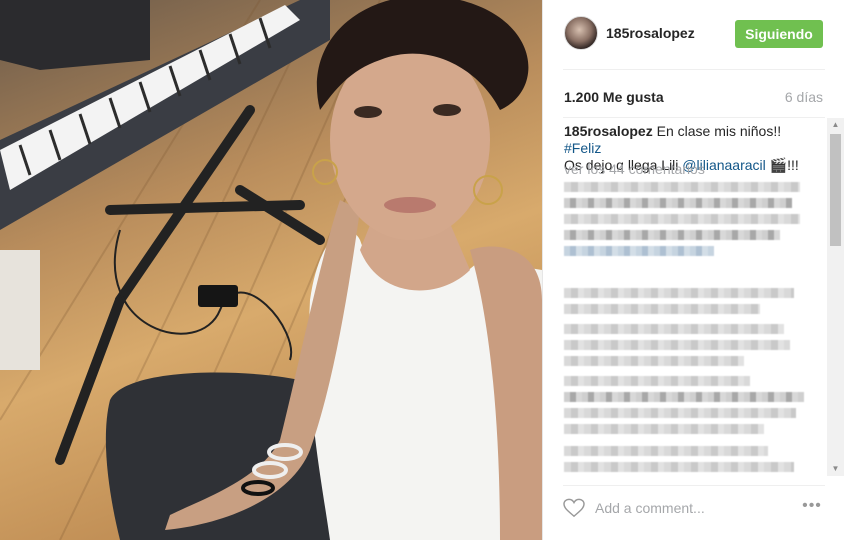 This screenshot has width=844, height=540. What do you see at coordinates (634, 169) in the screenshot?
I see `view-all-comments-link: ver los 44 comentarios` at bounding box center [634, 169].